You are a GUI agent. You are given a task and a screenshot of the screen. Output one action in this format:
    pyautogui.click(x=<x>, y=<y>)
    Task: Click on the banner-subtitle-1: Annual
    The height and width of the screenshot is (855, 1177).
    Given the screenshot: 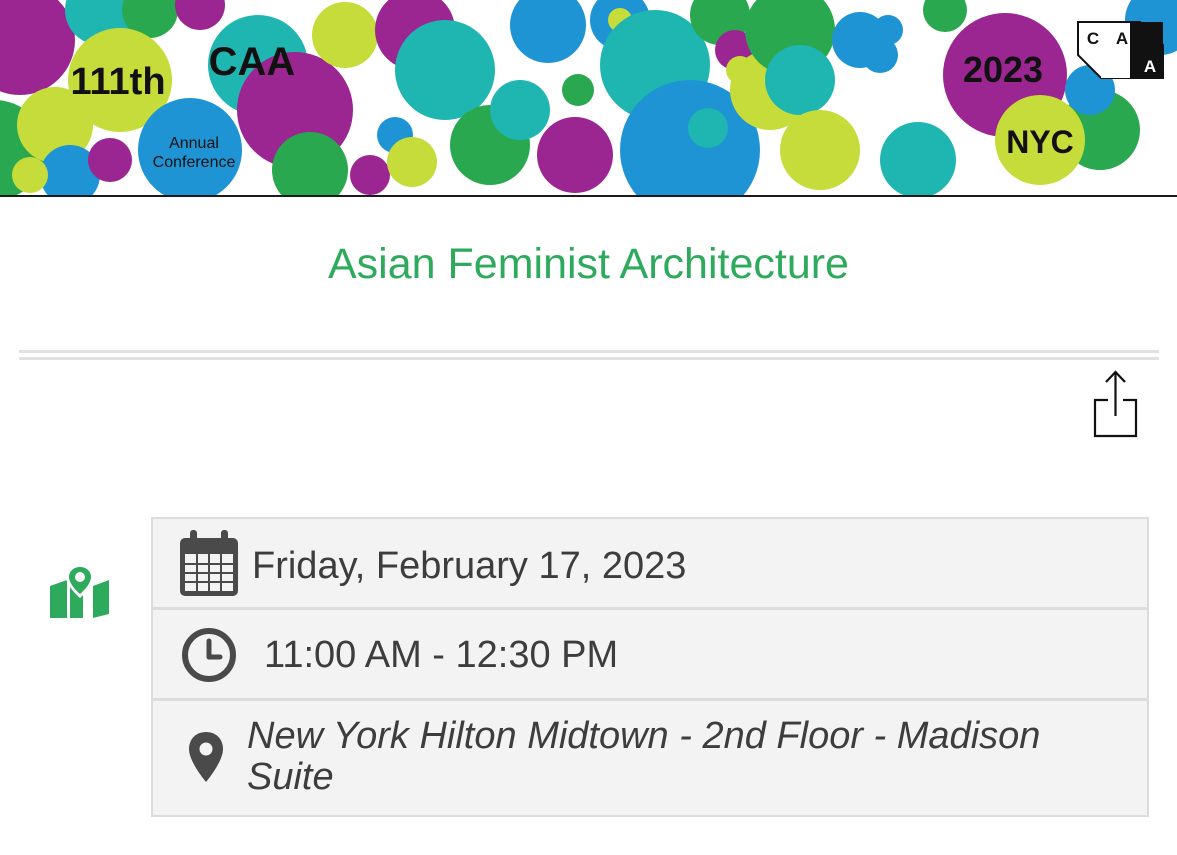 What is the action you would take?
    pyautogui.click(x=194, y=143)
    